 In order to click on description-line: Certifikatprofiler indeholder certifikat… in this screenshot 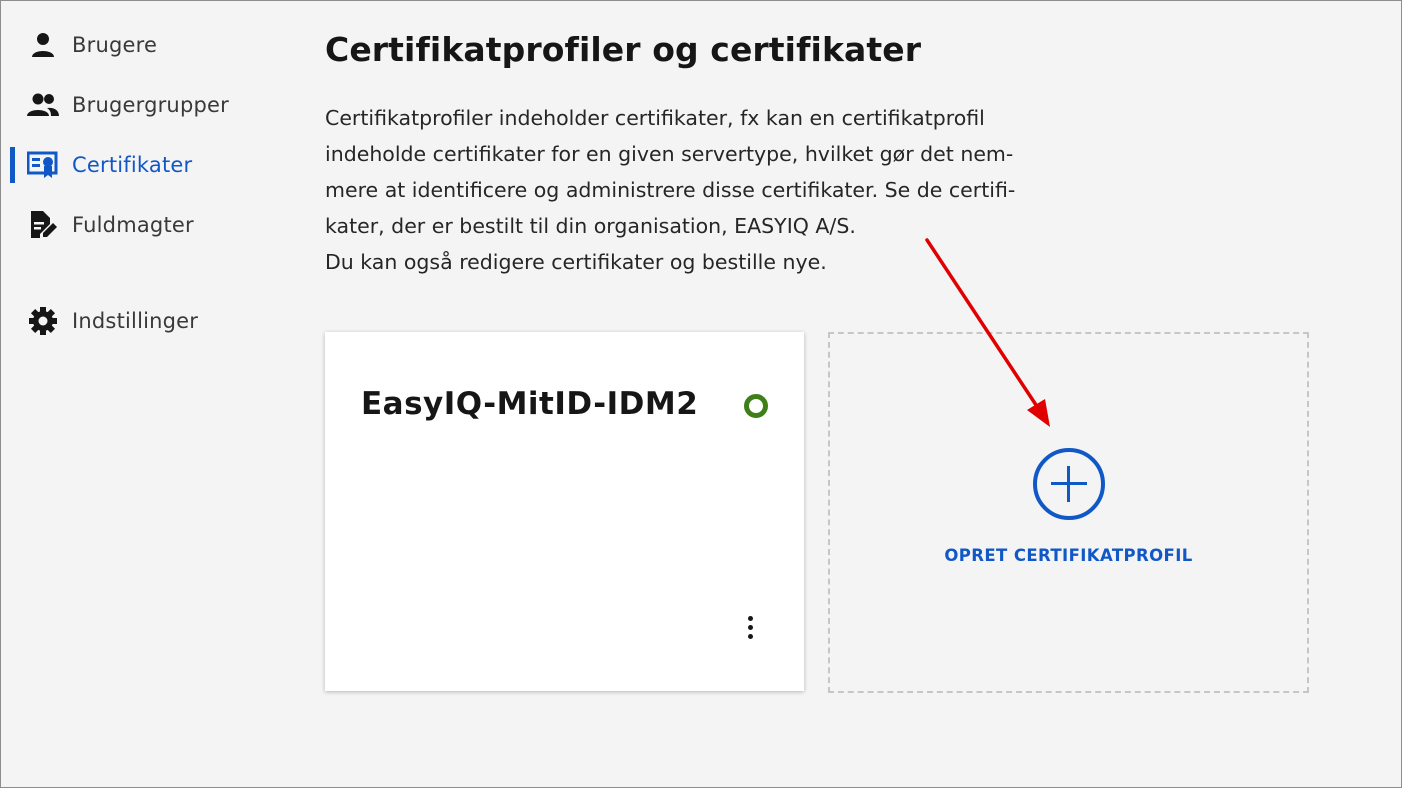, I will do `click(655, 118)`.